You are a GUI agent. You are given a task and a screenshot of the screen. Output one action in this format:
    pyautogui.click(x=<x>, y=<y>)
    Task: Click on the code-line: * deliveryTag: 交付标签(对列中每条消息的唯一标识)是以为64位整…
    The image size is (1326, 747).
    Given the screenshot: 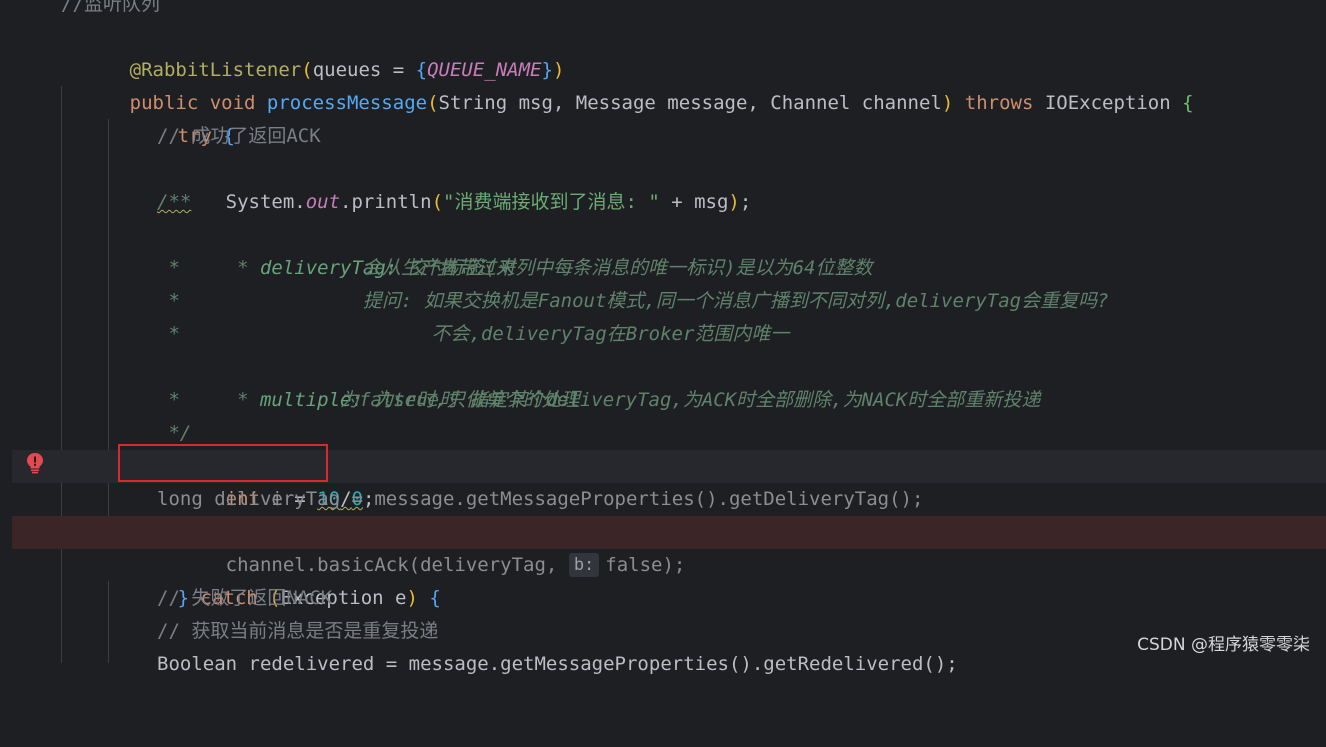 What is the action you would take?
    pyautogui.click(x=669, y=249)
    